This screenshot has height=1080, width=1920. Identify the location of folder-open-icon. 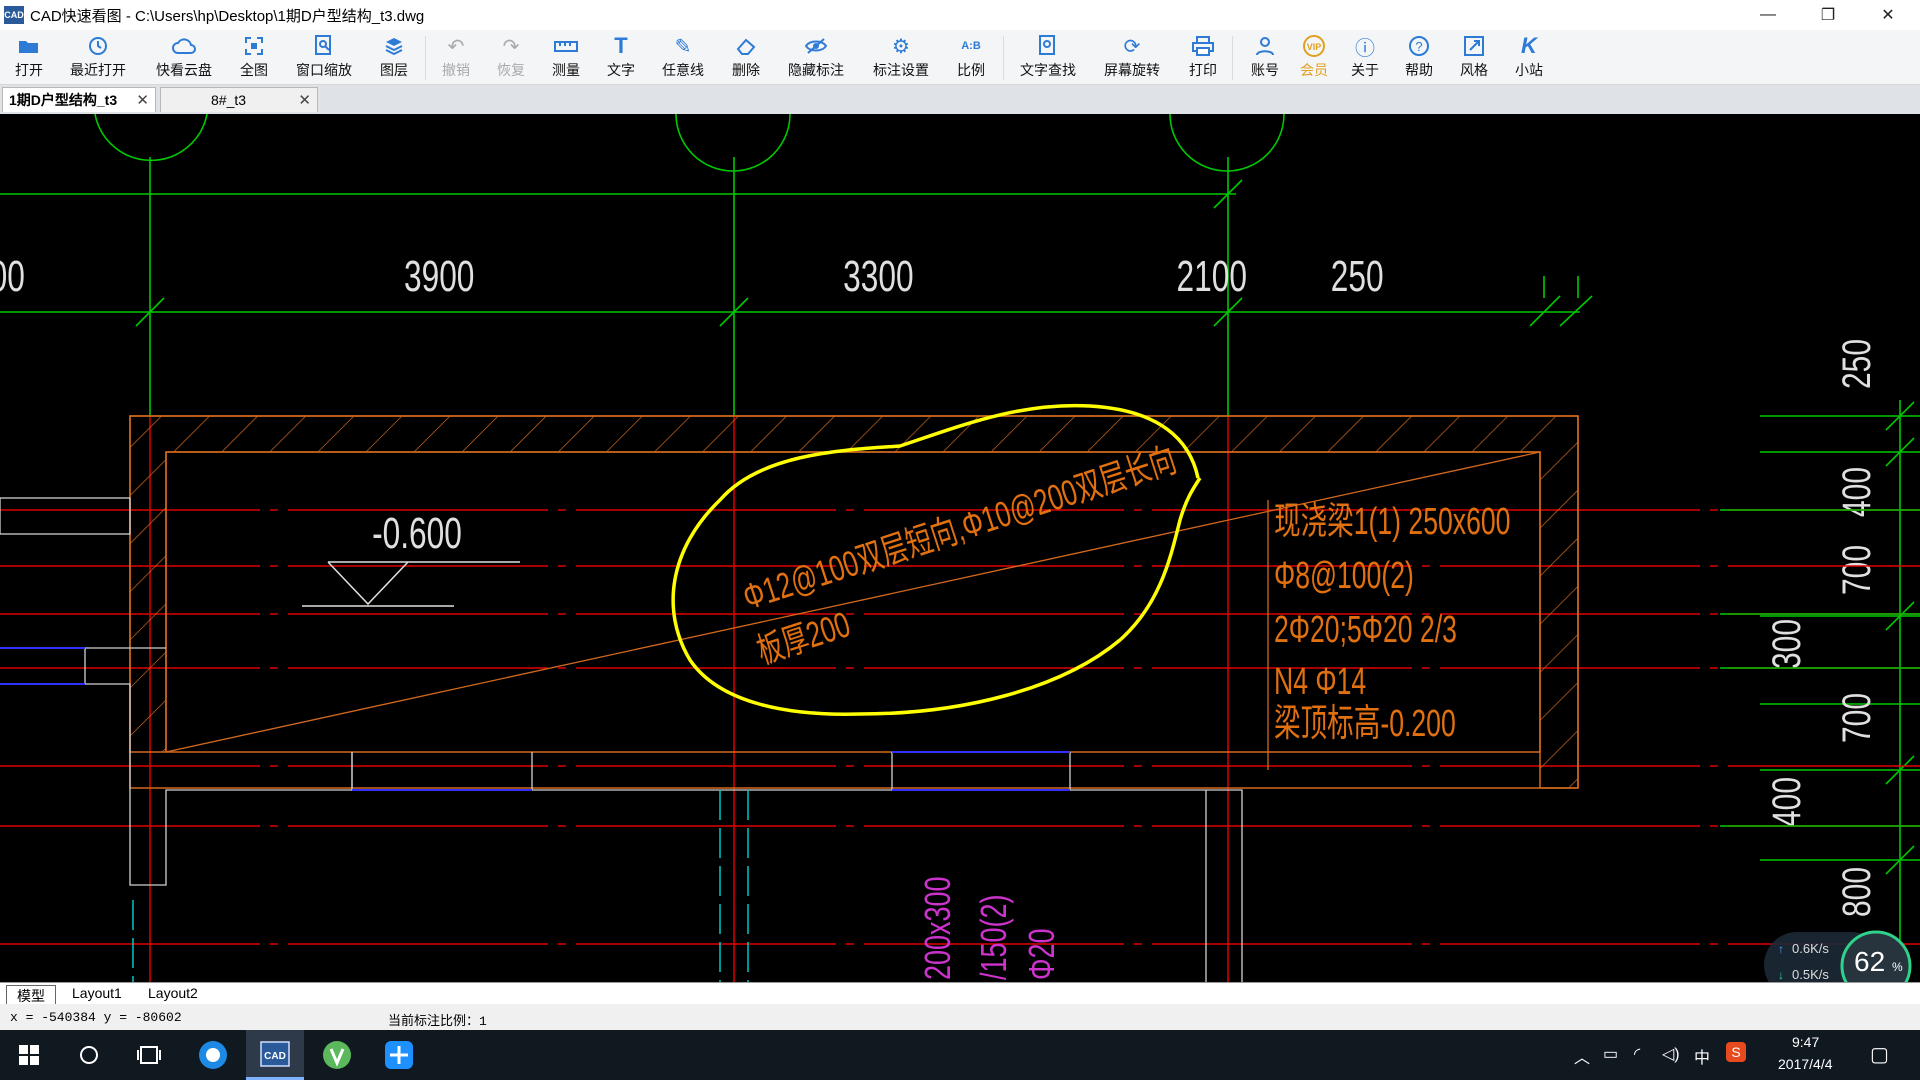
(29, 46).